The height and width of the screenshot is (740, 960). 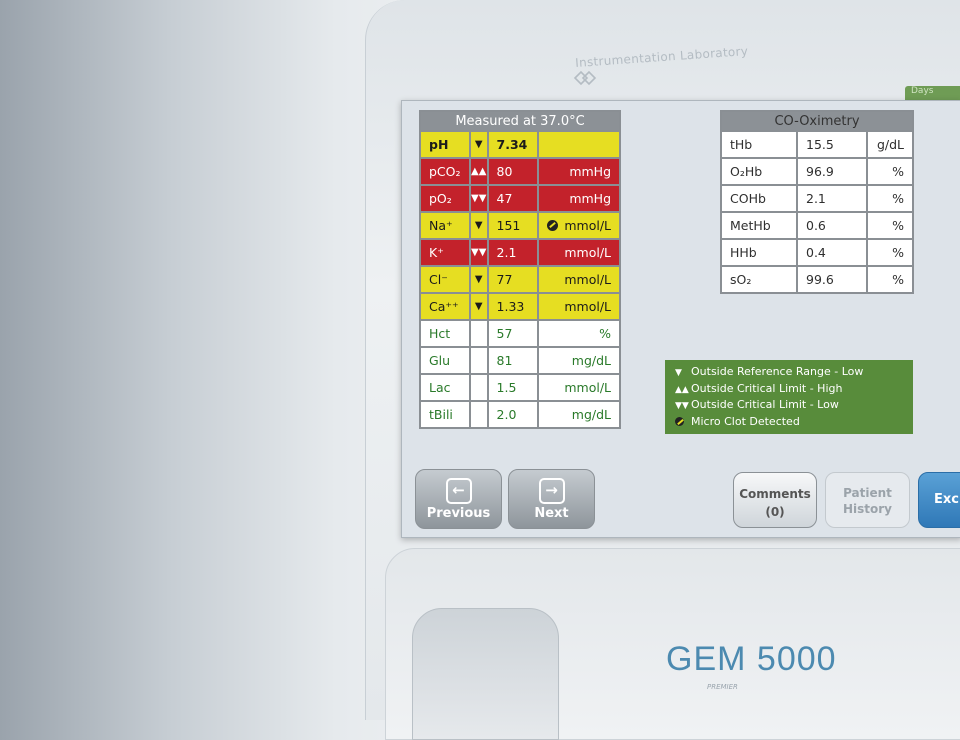 I want to click on analyte-name: Ca⁺⁺, so click(x=445, y=306).